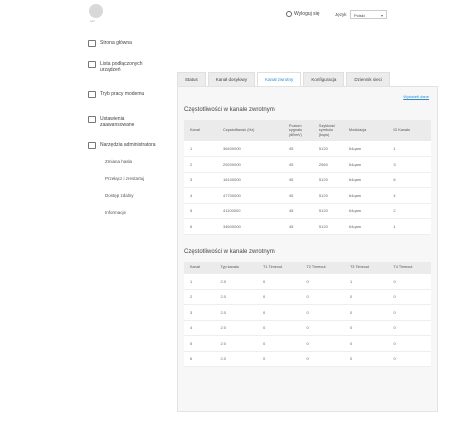 This screenshot has width=474, height=426. I want to click on tab-downstream: Kanał dosyłowy, so click(231, 79).